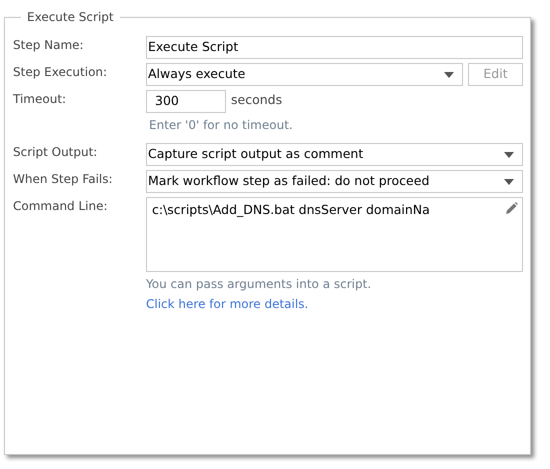  What do you see at coordinates (186, 101) in the screenshot?
I see `number-field: 300` at bounding box center [186, 101].